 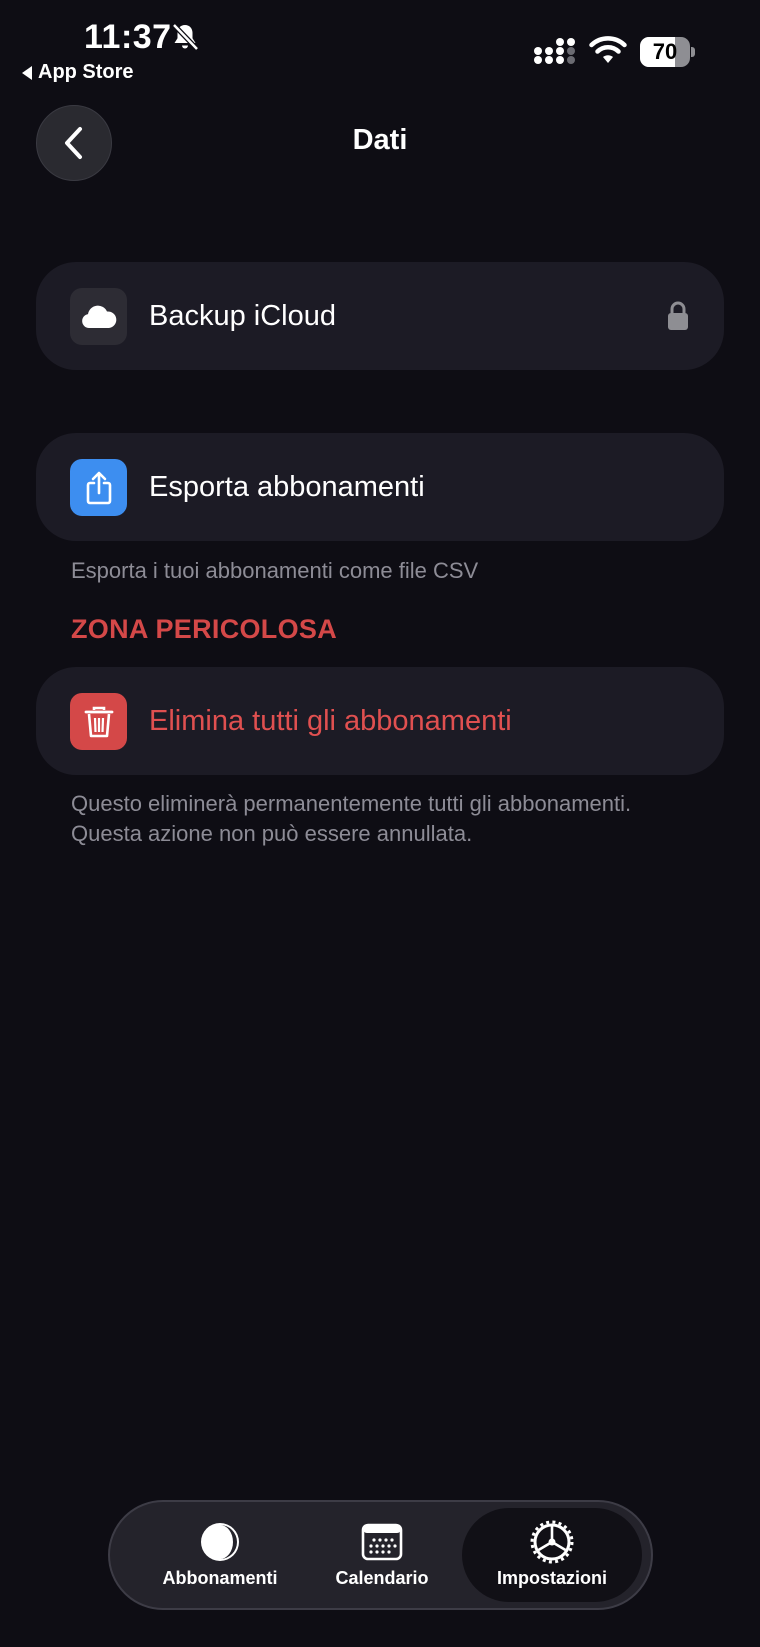 What do you see at coordinates (287, 486) in the screenshot?
I see `export-subscriptions-label: Esporta abbonamenti` at bounding box center [287, 486].